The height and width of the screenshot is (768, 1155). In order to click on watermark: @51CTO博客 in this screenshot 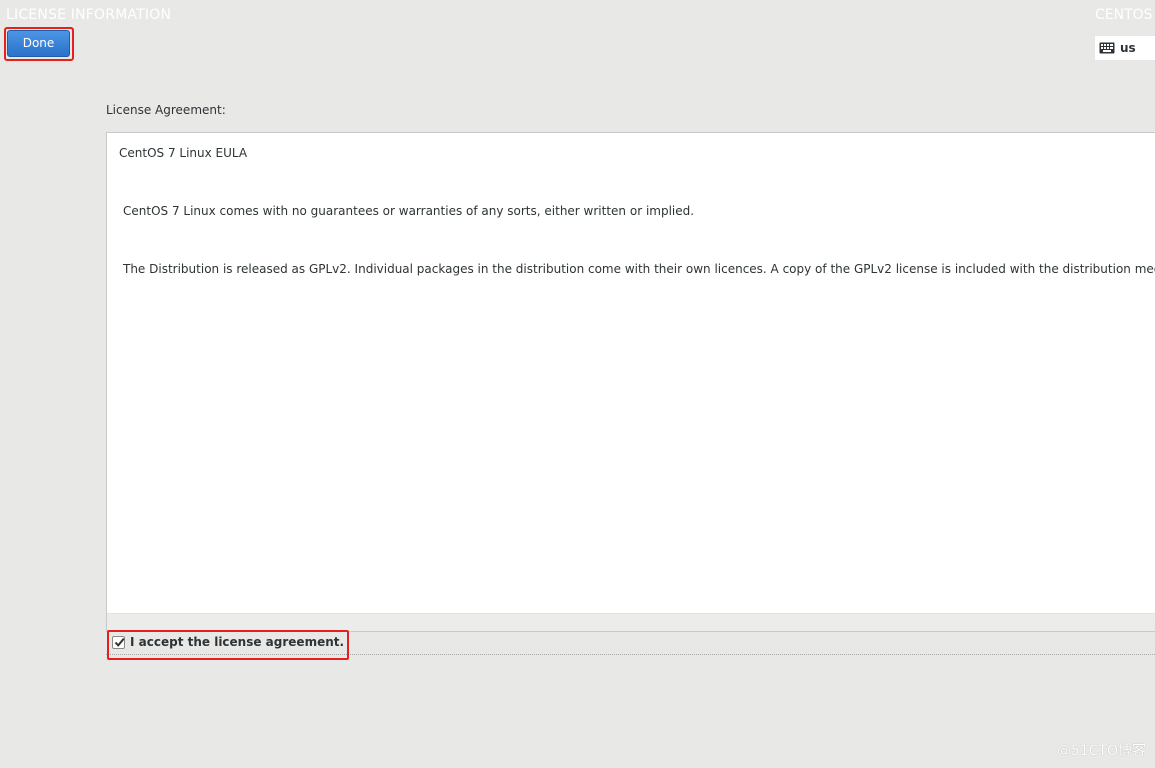, I will do `click(1101, 751)`.